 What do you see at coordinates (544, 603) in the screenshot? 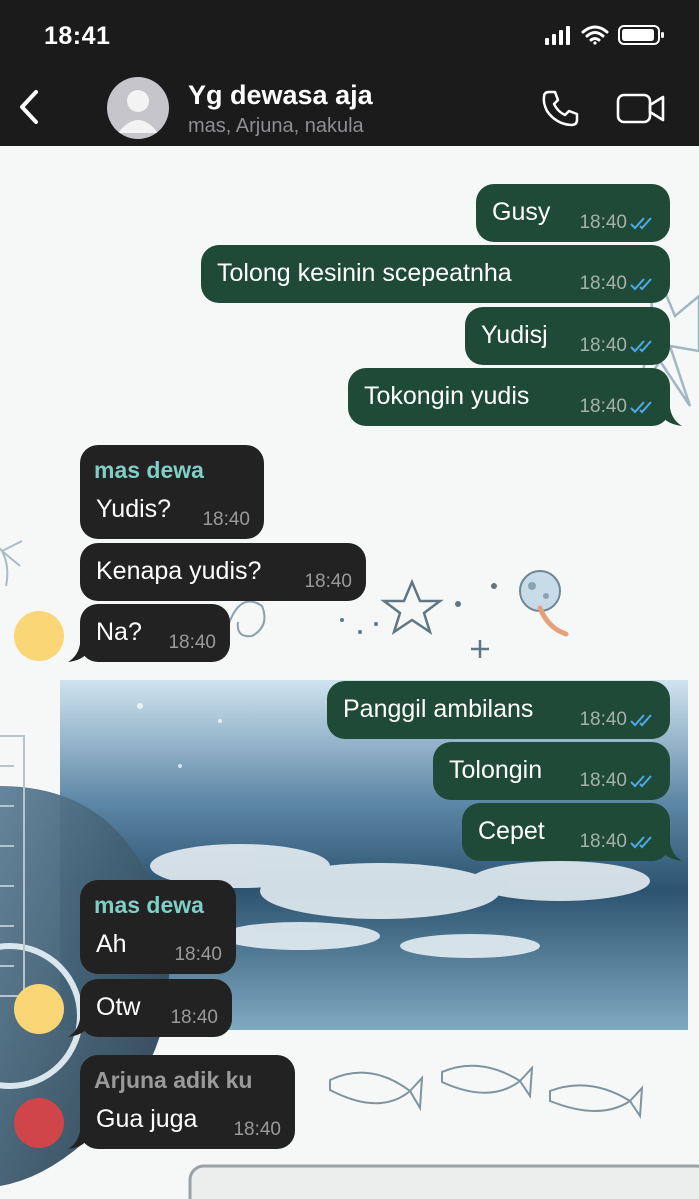
I see `shell-doodle` at bounding box center [544, 603].